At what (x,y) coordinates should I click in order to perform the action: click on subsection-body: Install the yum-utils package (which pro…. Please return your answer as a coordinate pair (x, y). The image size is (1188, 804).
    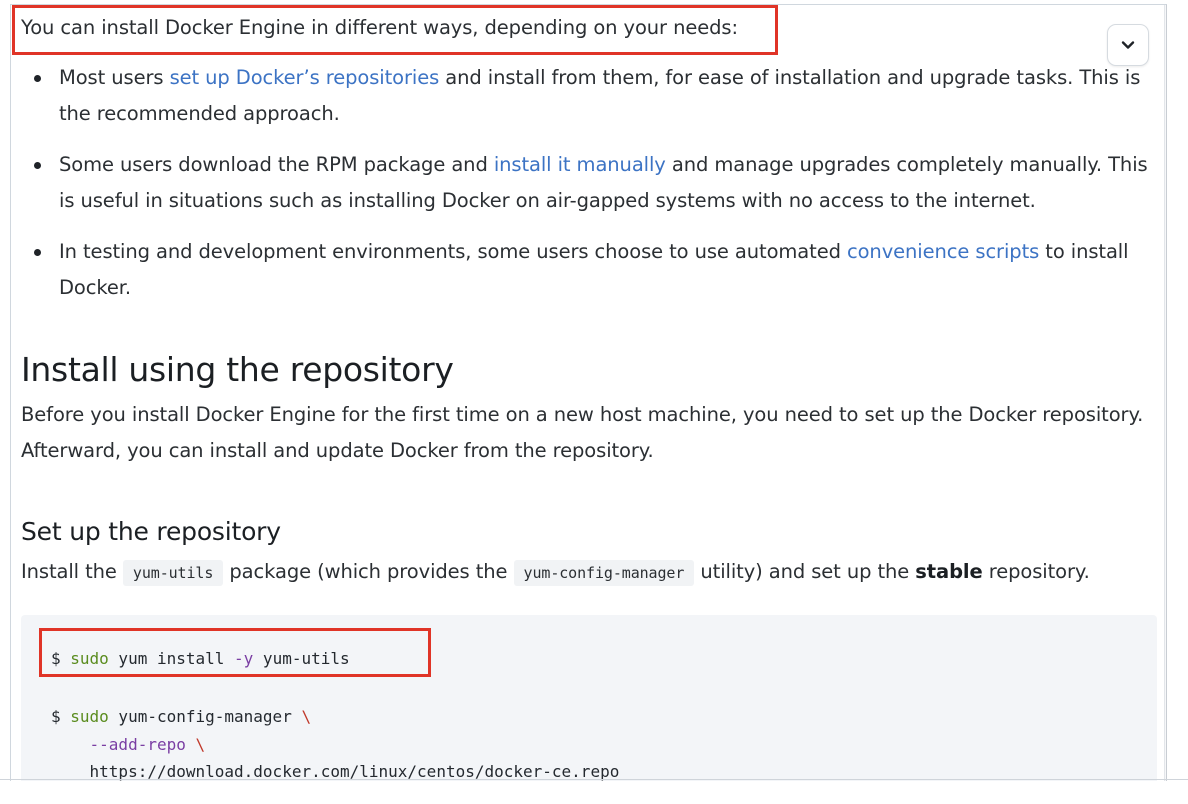
    Looking at the image, I should click on (591, 572).